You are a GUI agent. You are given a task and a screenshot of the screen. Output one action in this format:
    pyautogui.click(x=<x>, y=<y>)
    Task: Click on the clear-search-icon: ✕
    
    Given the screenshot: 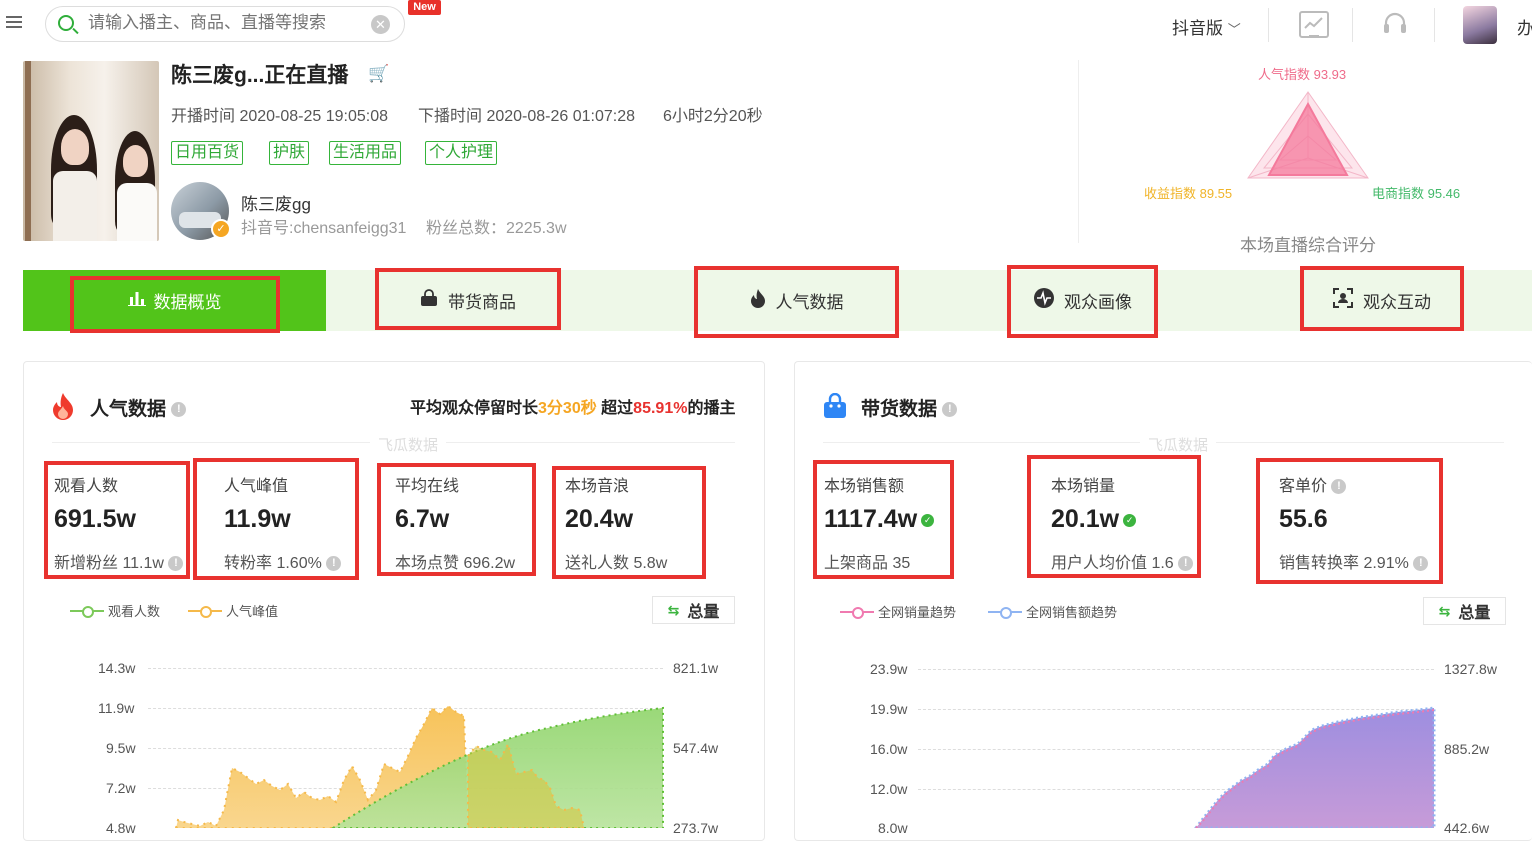 What is the action you would take?
    pyautogui.click(x=380, y=24)
    